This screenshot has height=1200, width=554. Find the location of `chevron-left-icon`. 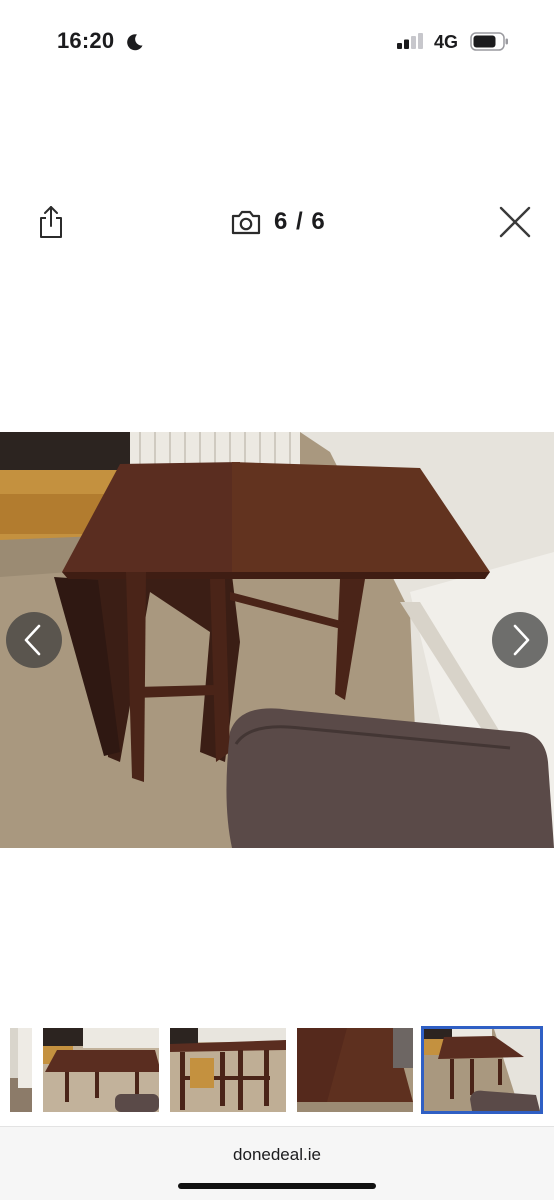

chevron-left-icon is located at coordinates (32, 640).